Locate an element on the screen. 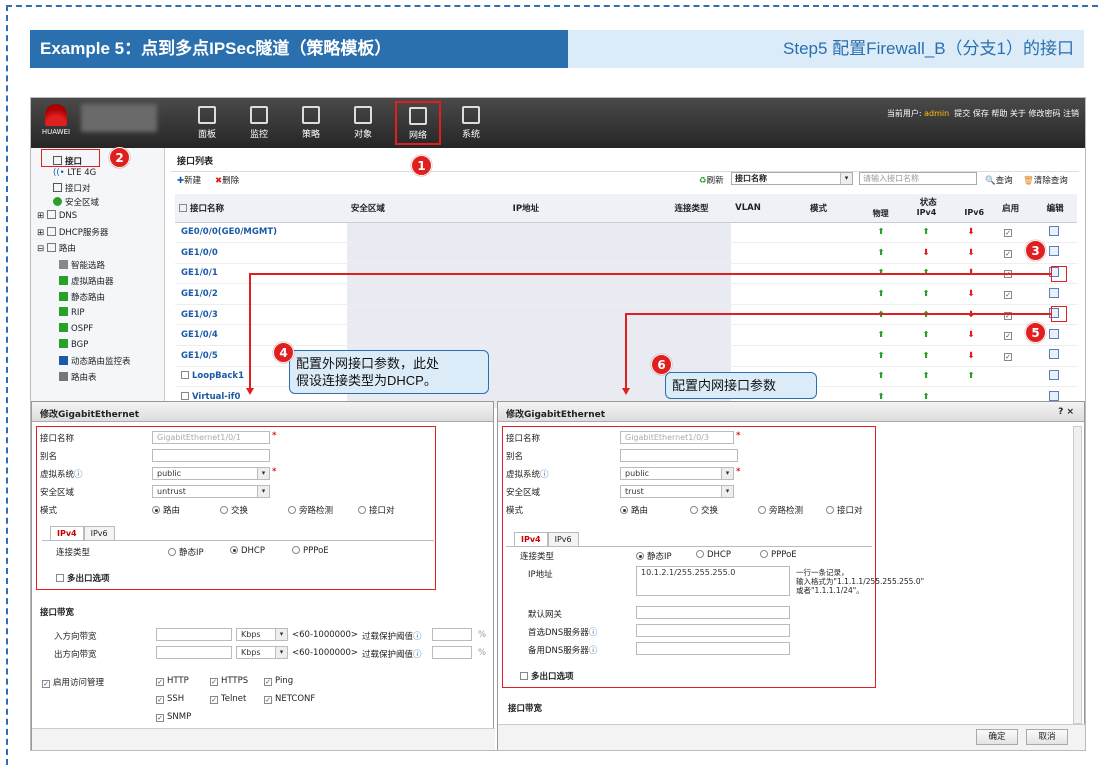  filter-select: 接口名称 ▾ is located at coordinates (792, 178).